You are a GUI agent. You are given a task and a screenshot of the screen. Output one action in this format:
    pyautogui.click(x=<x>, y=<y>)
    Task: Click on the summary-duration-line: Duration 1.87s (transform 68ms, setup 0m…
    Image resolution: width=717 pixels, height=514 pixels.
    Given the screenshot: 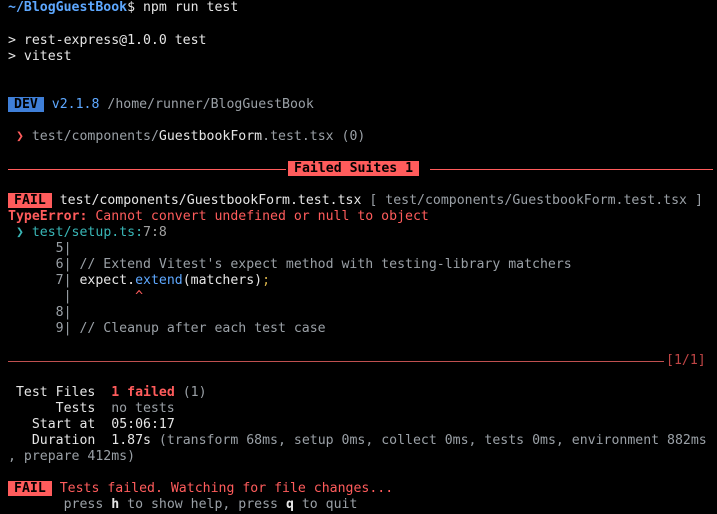 What is the action you would take?
    pyautogui.click(x=362, y=441)
    